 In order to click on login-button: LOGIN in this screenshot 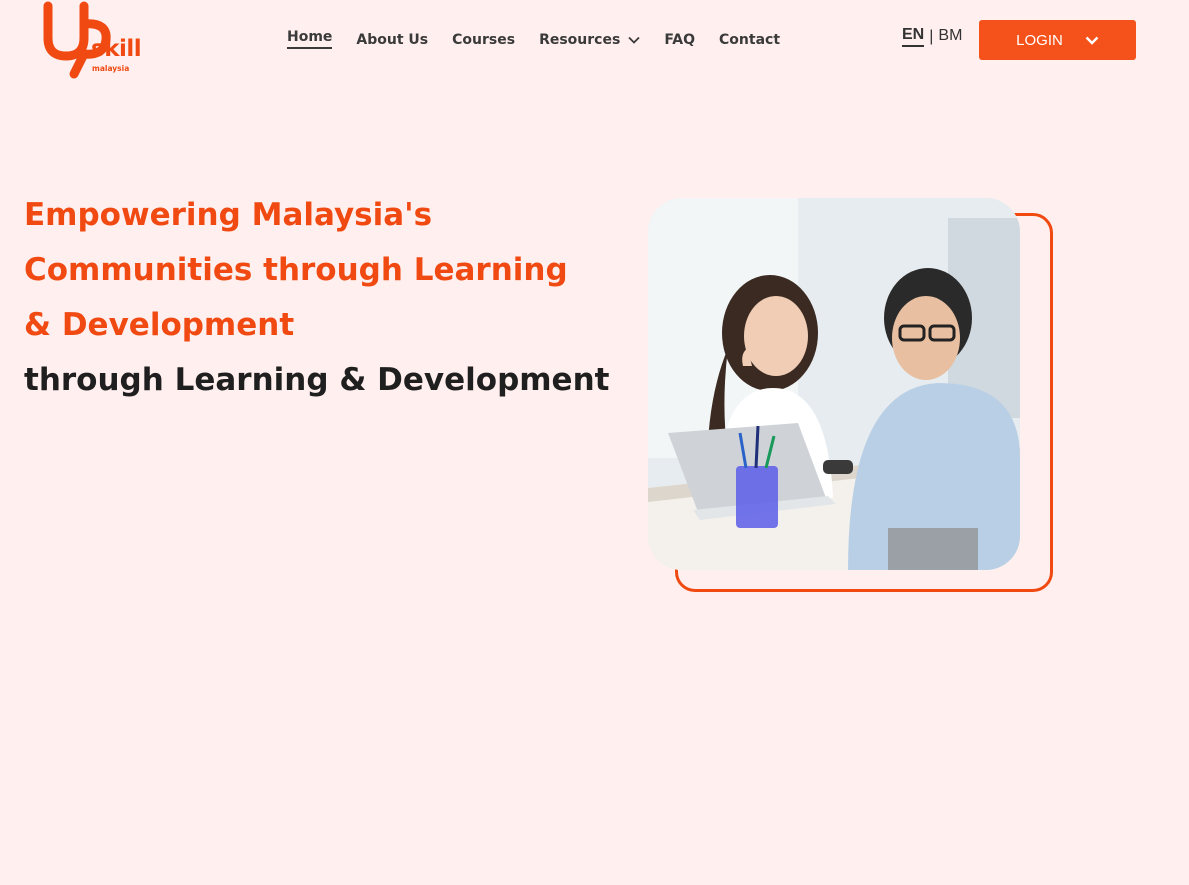, I will do `click(1057, 40)`.